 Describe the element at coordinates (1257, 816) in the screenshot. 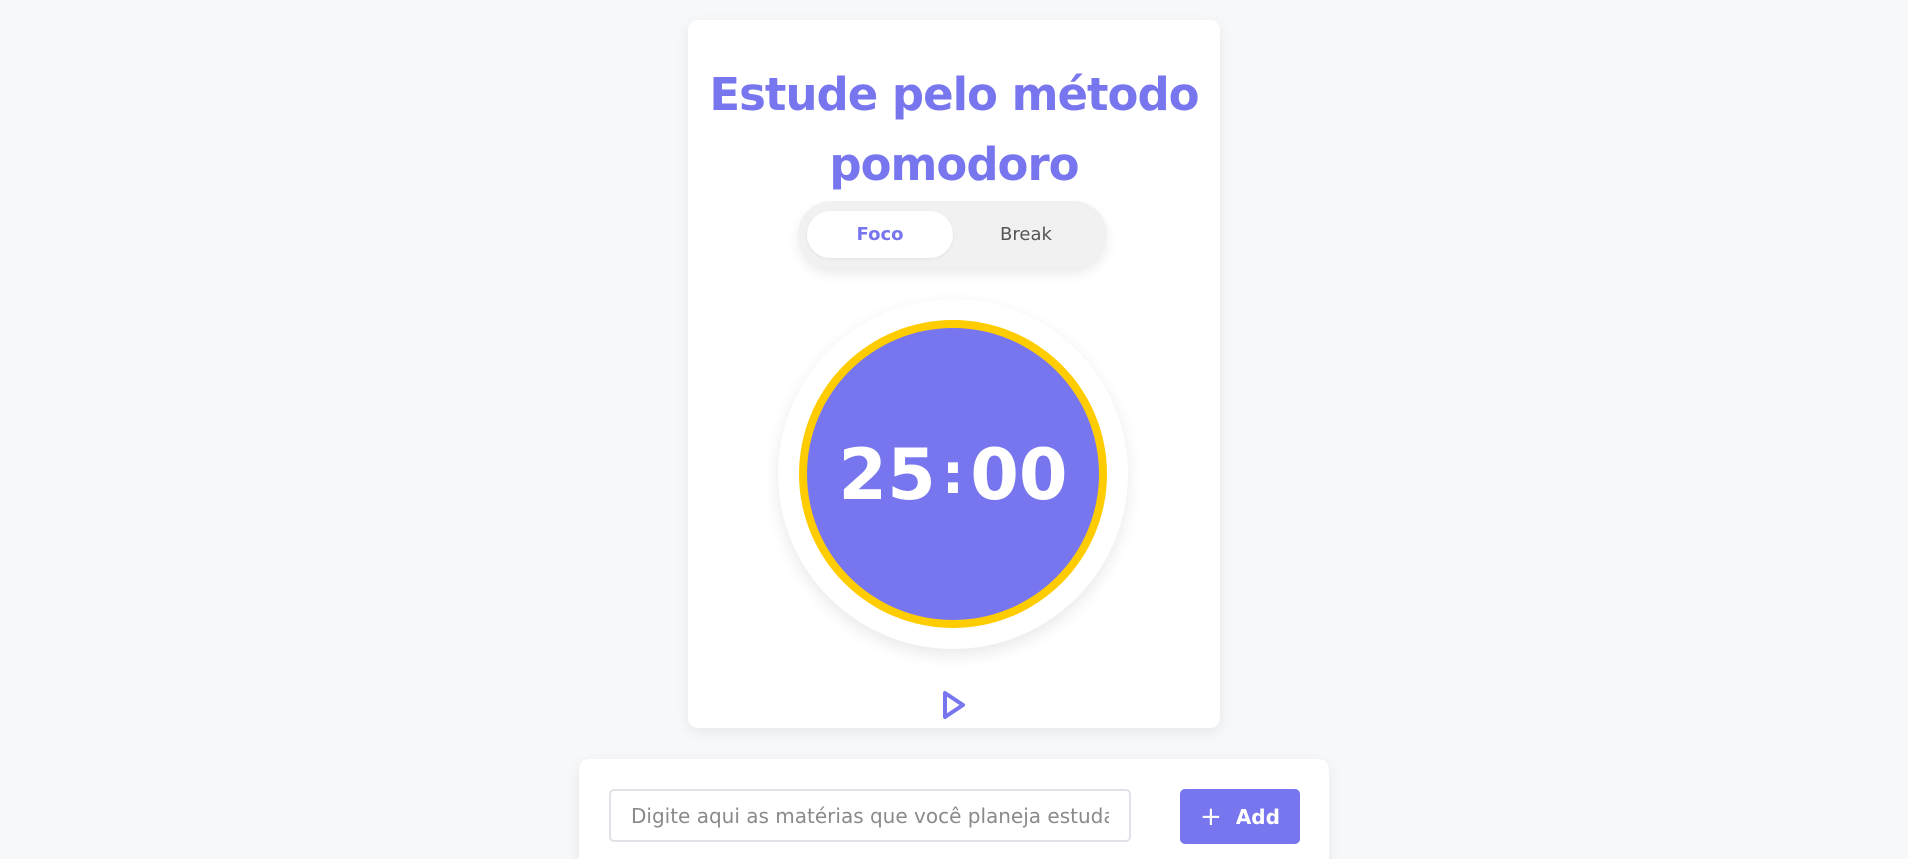

I see `add-button-label: Add` at that location.